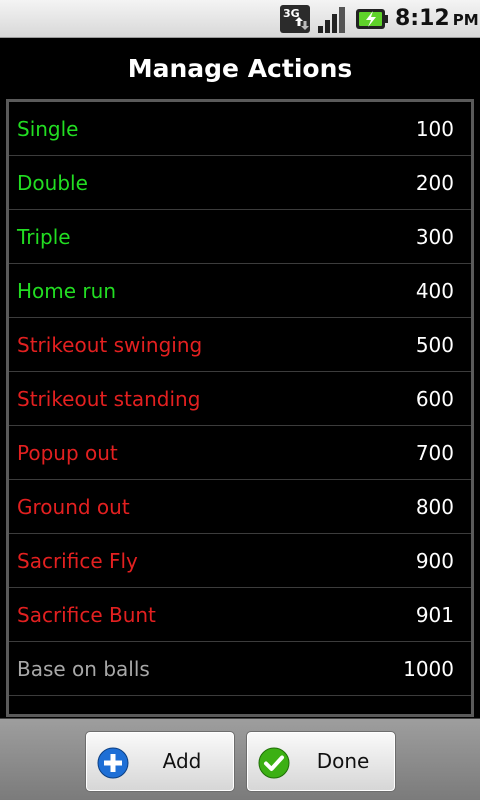  What do you see at coordinates (291, 13) in the screenshot?
I see `3g-label: 3G` at bounding box center [291, 13].